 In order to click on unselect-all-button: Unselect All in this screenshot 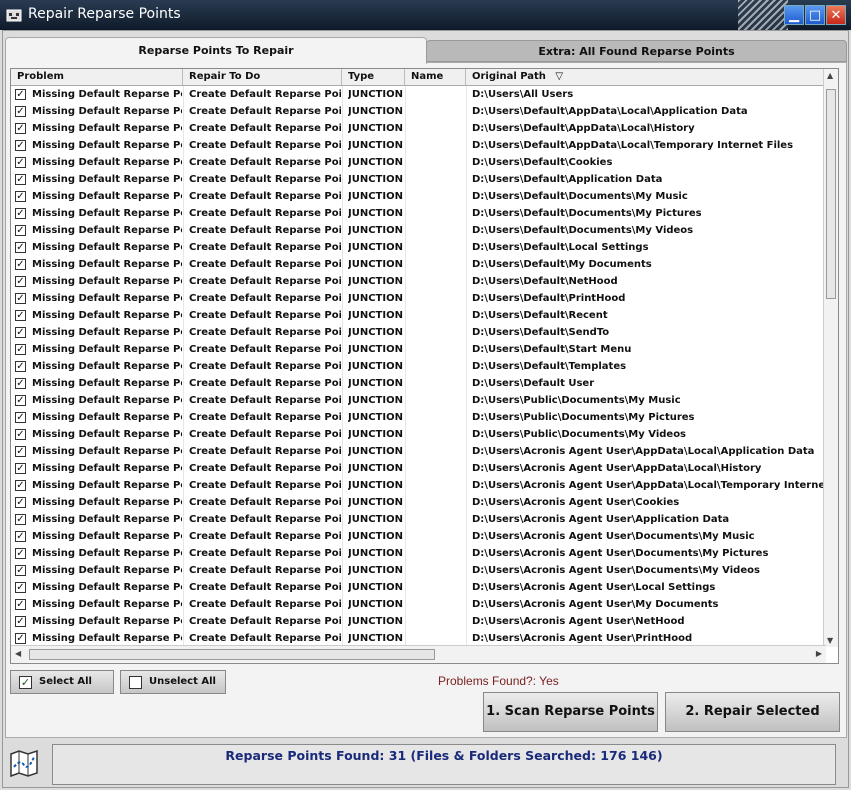, I will do `click(173, 682)`.